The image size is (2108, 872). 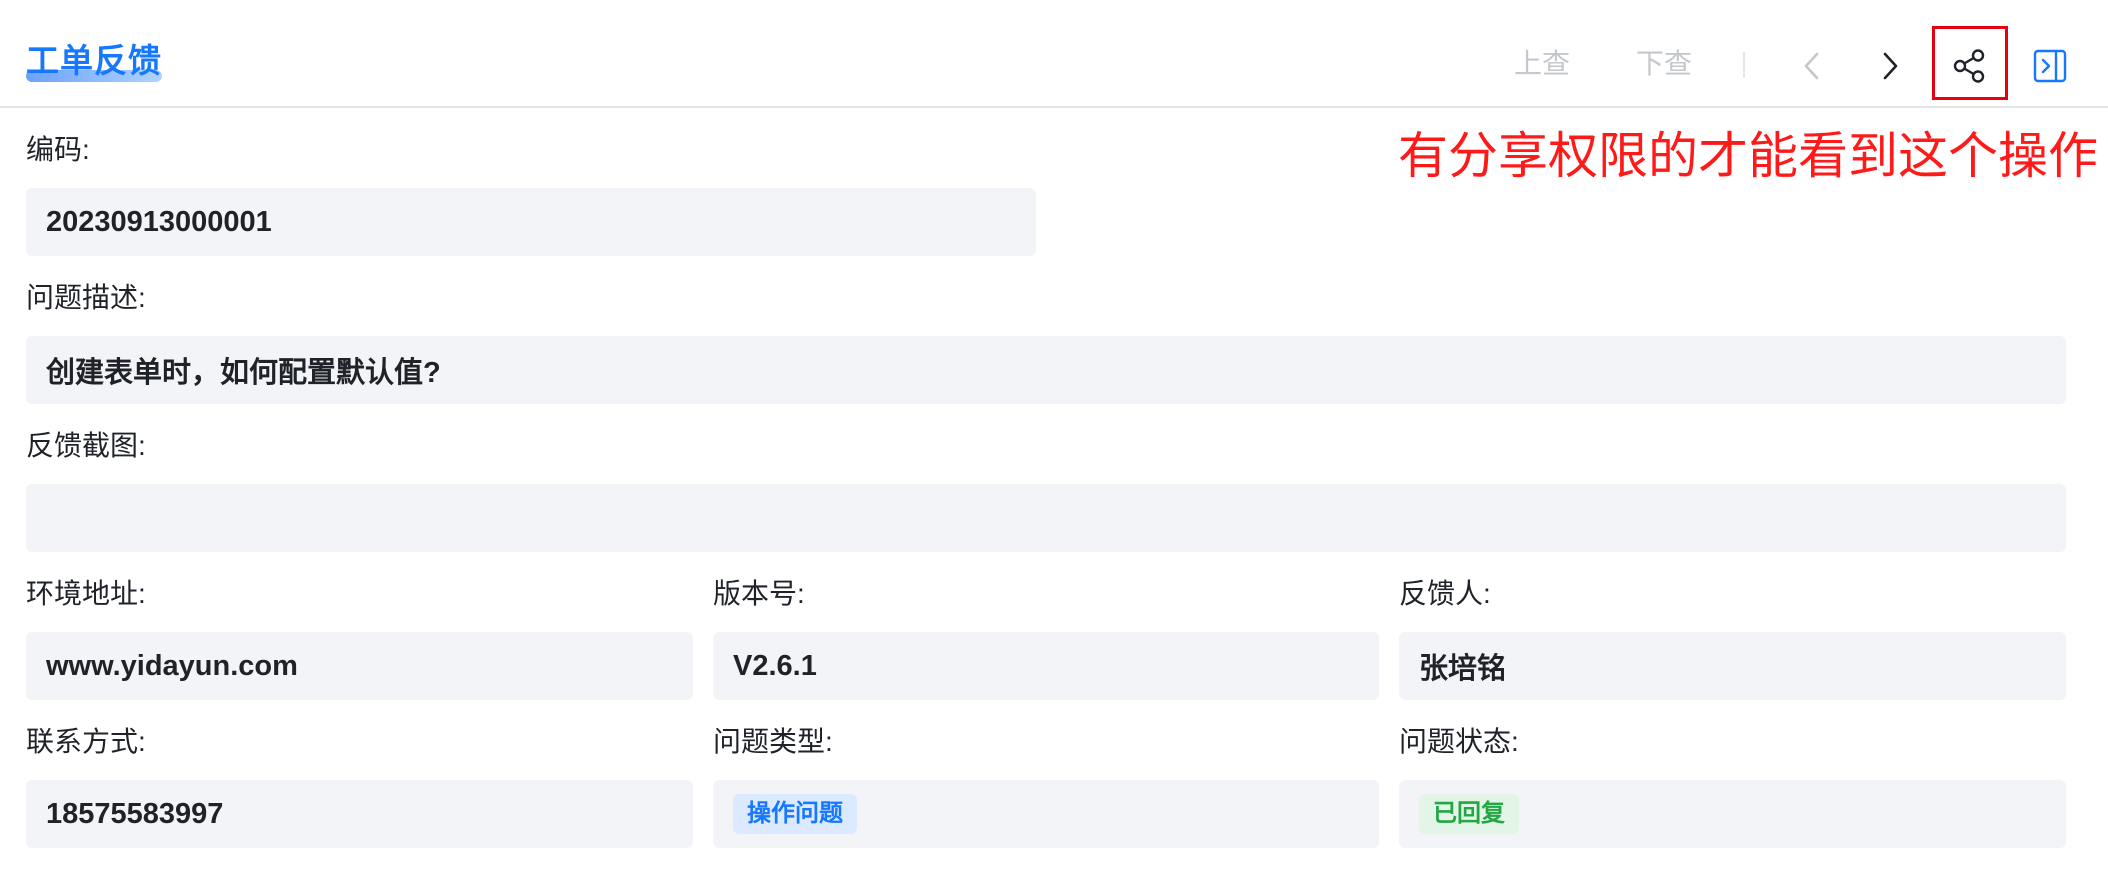 I want to click on nav-divider, so click(x=1744, y=65).